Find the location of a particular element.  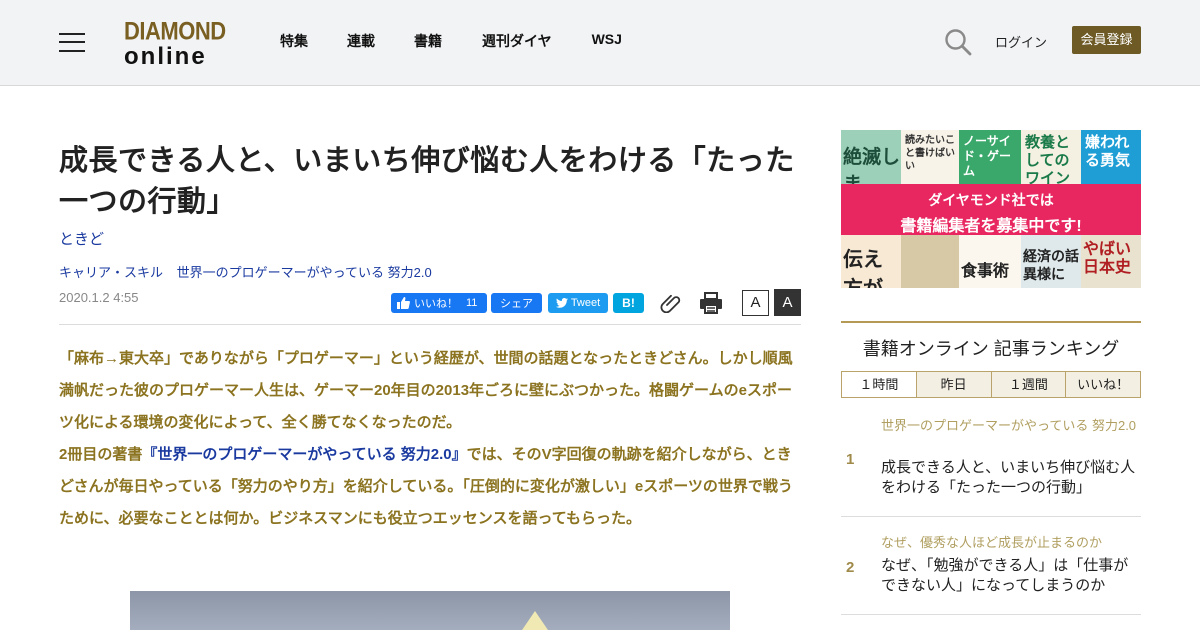

ad-book-cover: やばい日本史 is located at coordinates (1111, 261).